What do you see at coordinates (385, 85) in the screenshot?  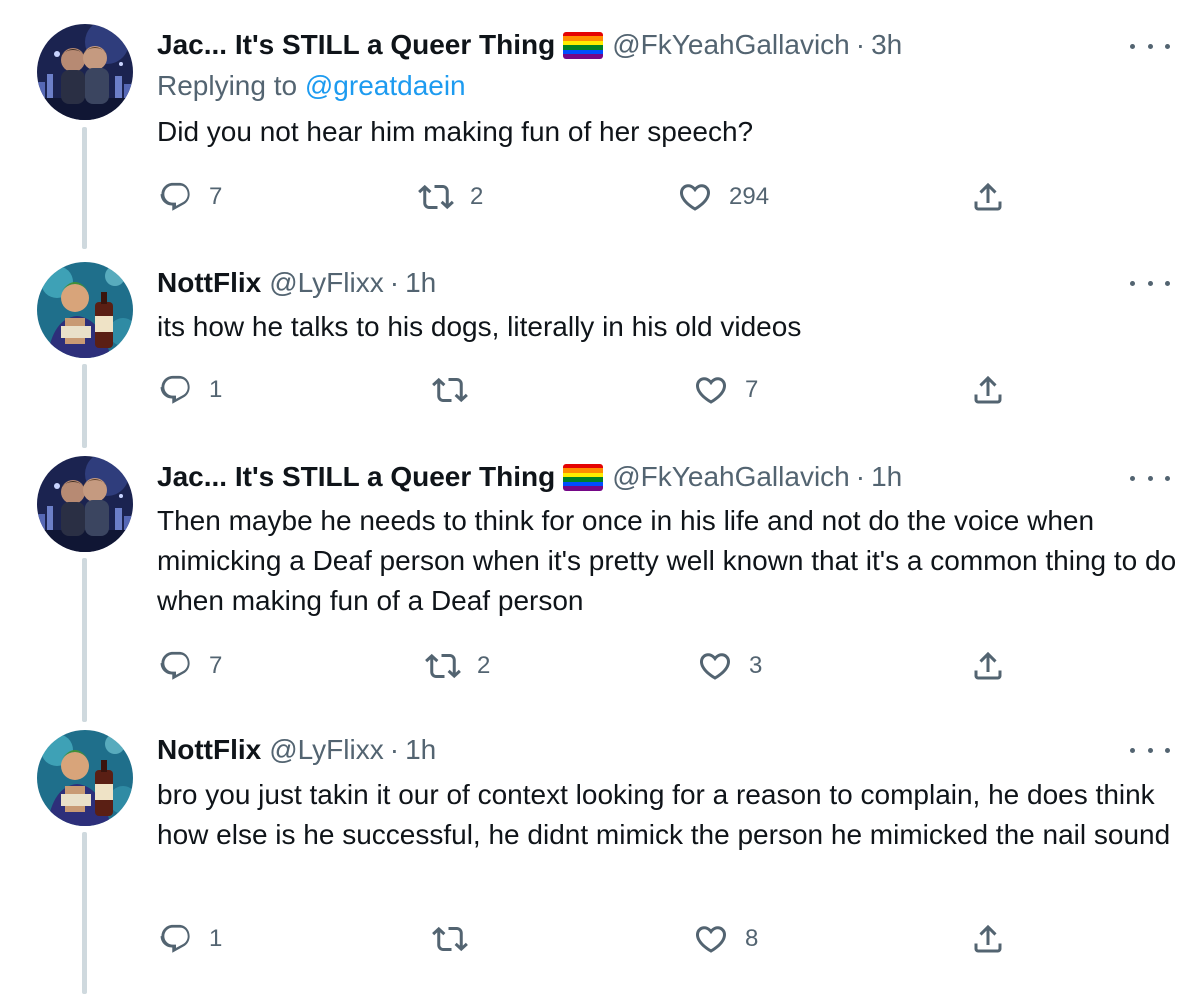 I see `replying-to-handle: @greatdaein` at bounding box center [385, 85].